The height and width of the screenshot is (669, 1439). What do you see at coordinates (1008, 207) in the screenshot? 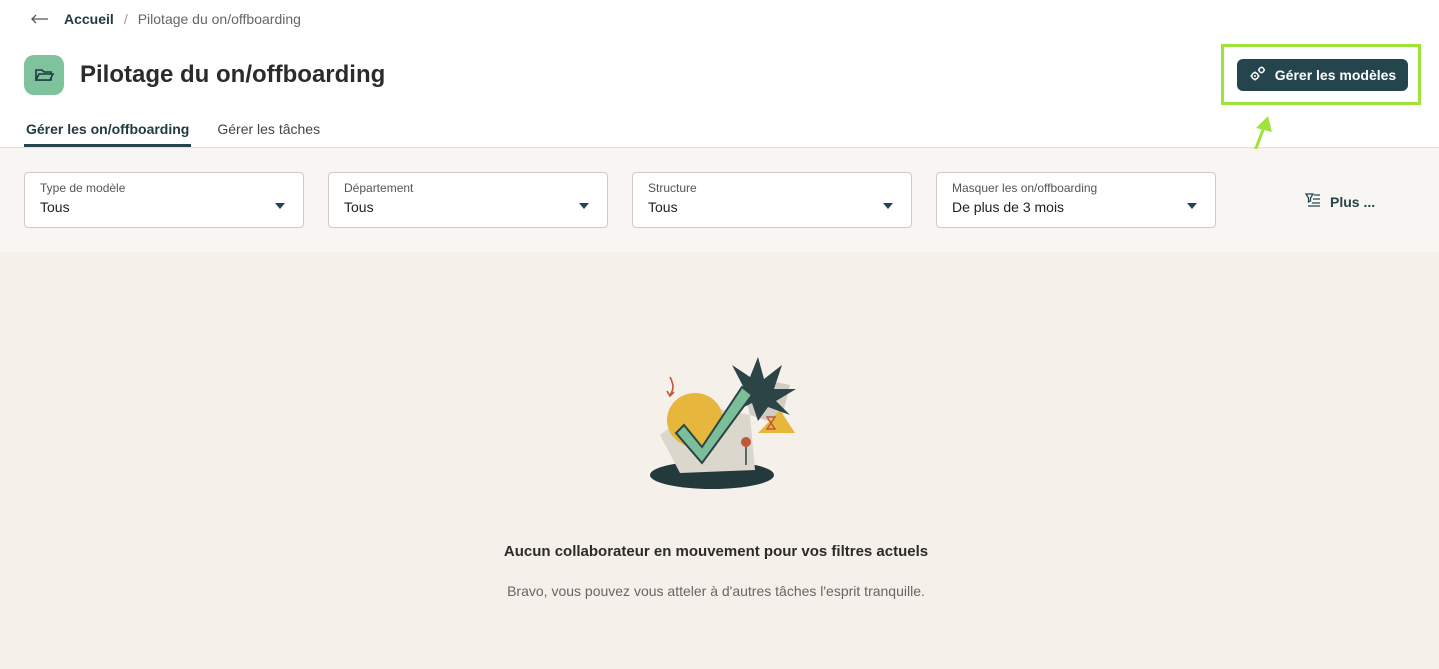
I see `select-value: De plus de 3 mois` at bounding box center [1008, 207].